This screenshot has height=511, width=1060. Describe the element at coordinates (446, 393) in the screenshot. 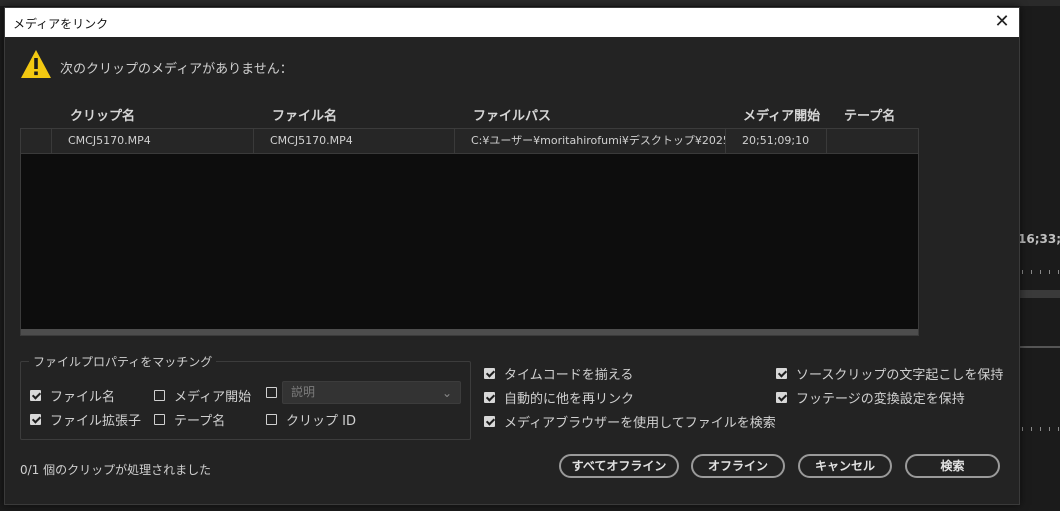

I see `chevron-down-icon: ⌄` at that location.